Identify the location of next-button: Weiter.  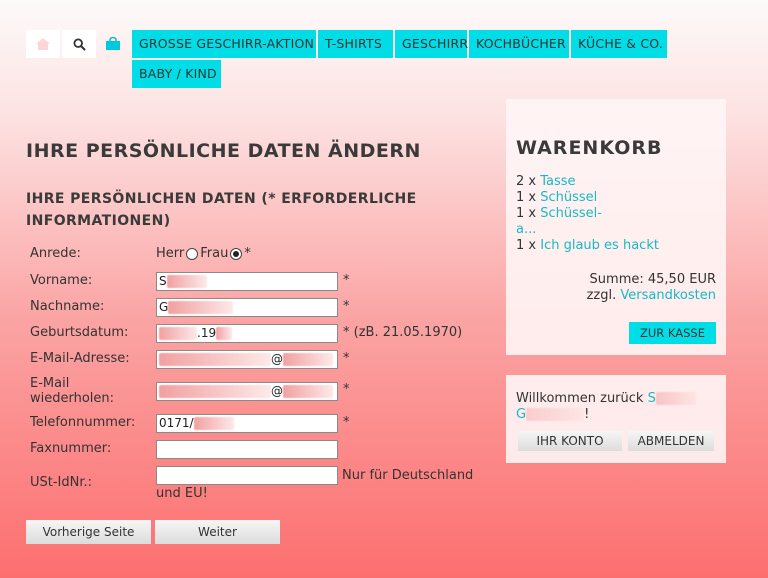
(217, 532).